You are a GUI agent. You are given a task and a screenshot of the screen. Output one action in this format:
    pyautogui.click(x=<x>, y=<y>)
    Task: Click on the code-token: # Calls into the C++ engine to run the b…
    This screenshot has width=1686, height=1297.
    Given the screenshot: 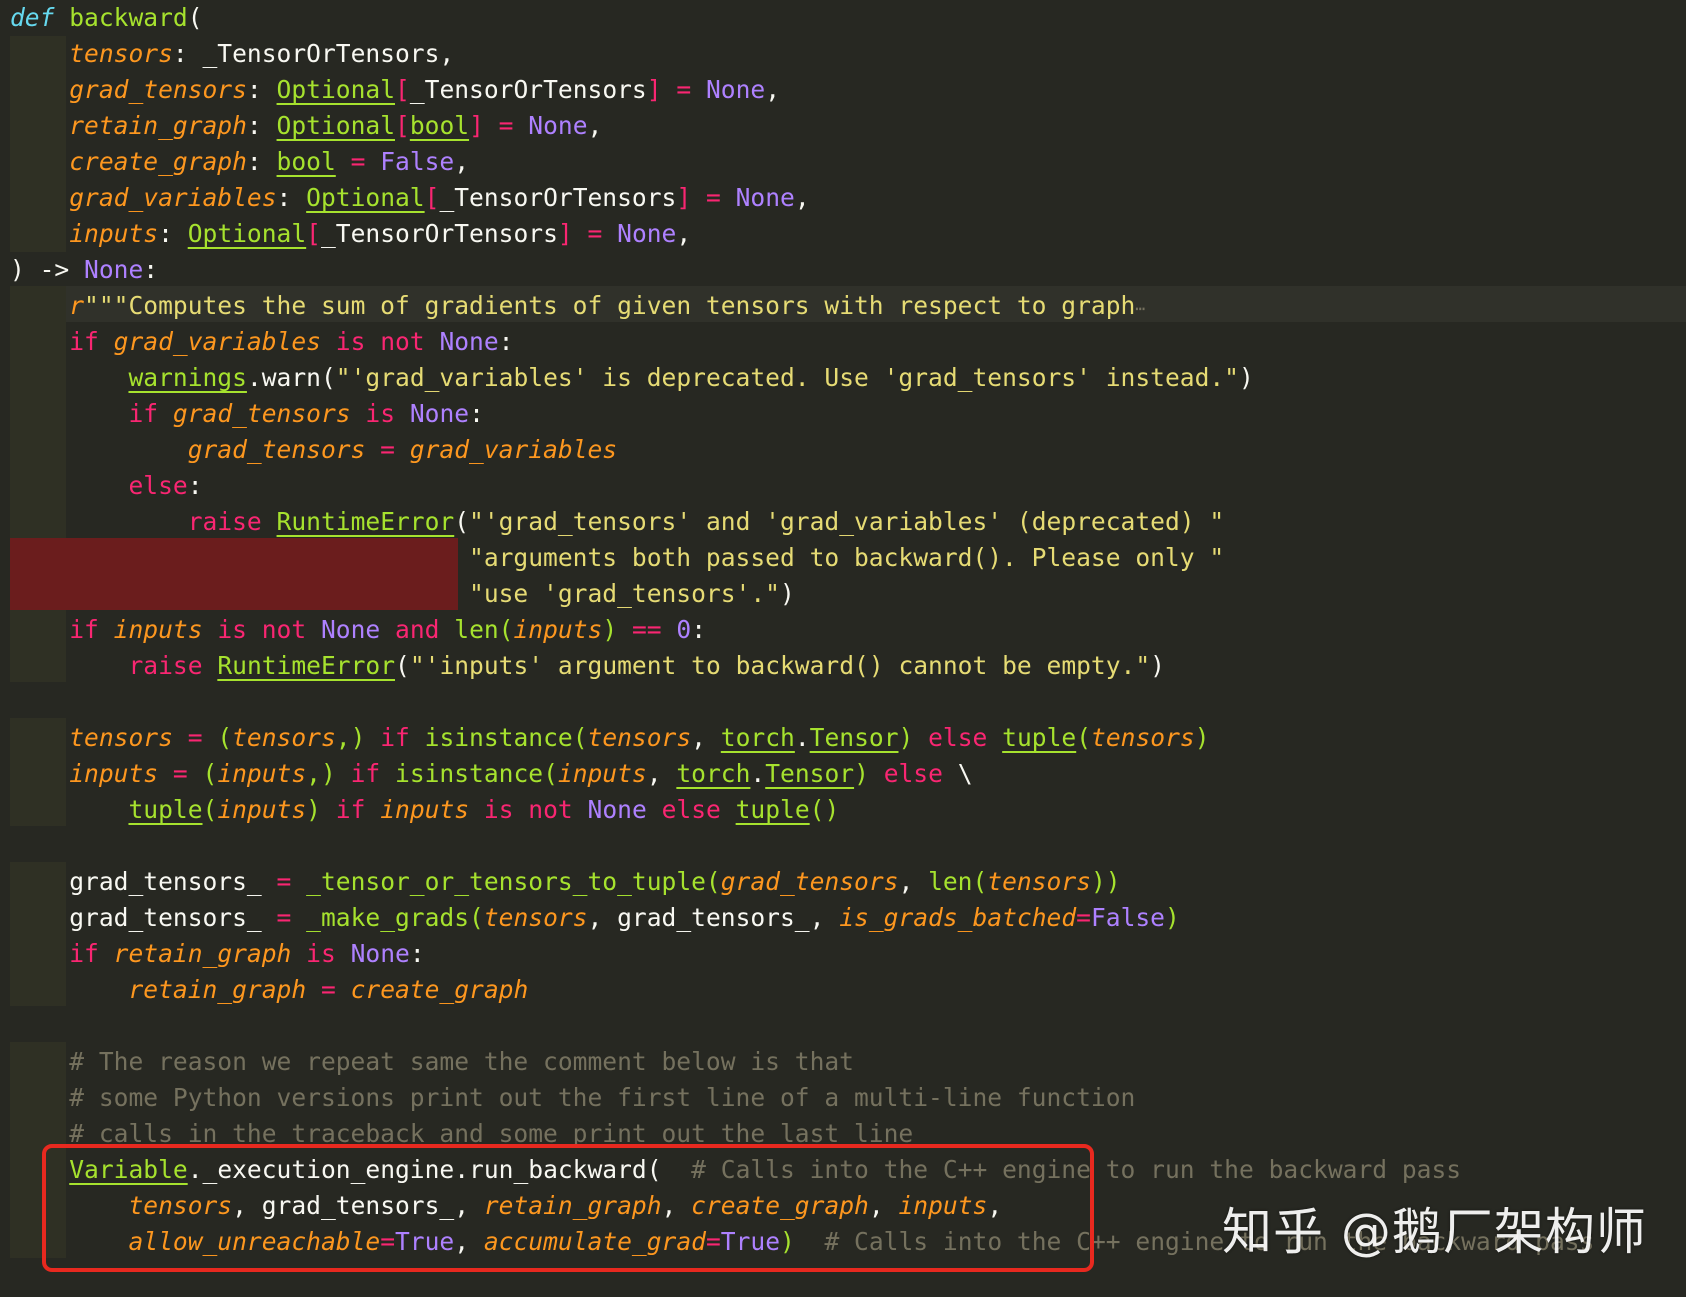 What is the action you would take?
    pyautogui.click(x=1061, y=1169)
    